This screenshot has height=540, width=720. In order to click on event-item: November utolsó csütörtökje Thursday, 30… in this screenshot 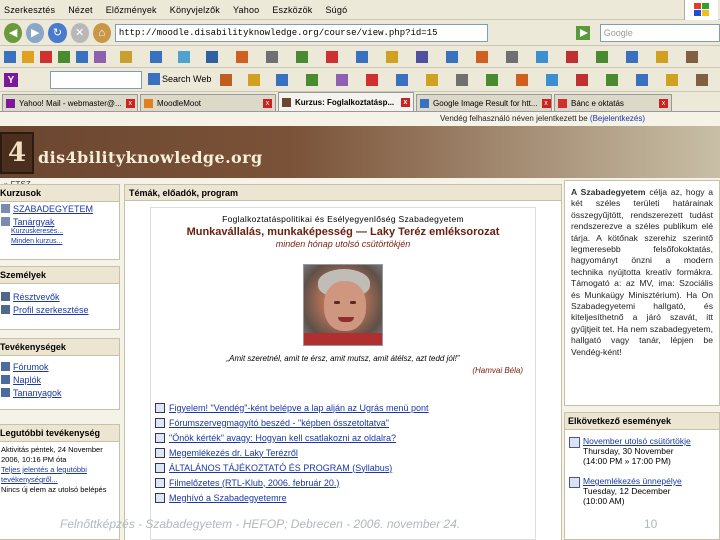, I will do `click(642, 451)`.